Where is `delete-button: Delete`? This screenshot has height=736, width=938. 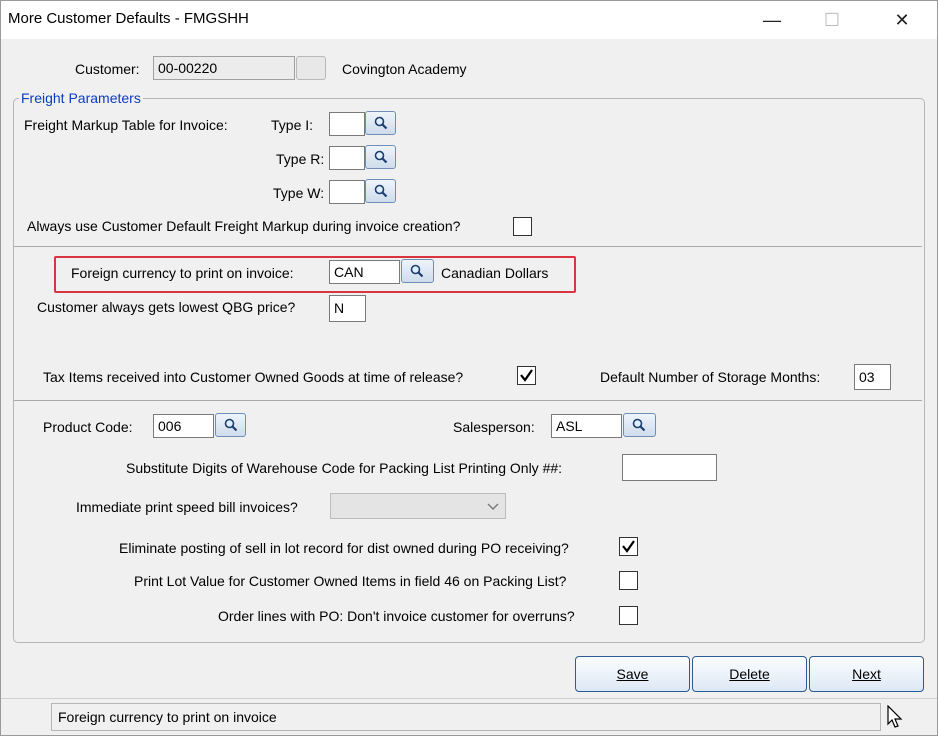
delete-button: Delete is located at coordinates (749, 674).